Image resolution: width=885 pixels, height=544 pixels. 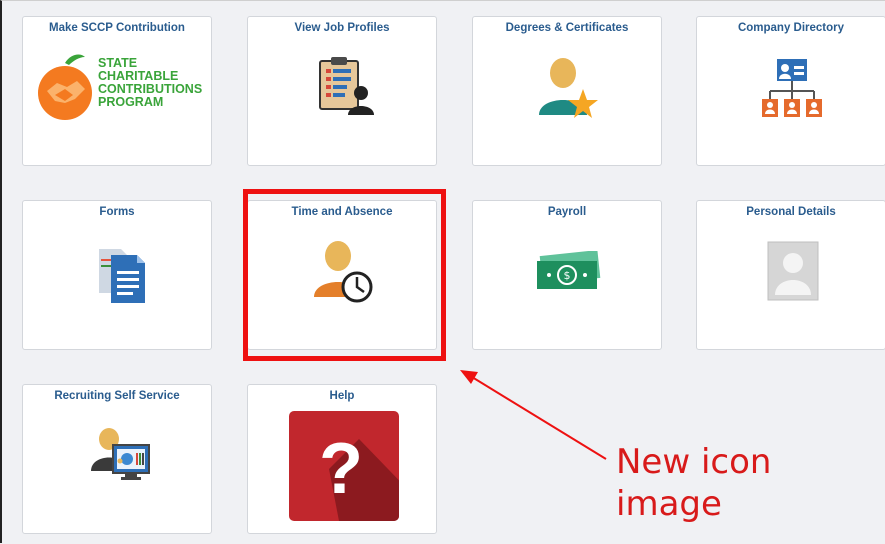 What do you see at coordinates (694, 483) in the screenshot?
I see `annotation-text: New icon image` at bounding box center [694, 483].